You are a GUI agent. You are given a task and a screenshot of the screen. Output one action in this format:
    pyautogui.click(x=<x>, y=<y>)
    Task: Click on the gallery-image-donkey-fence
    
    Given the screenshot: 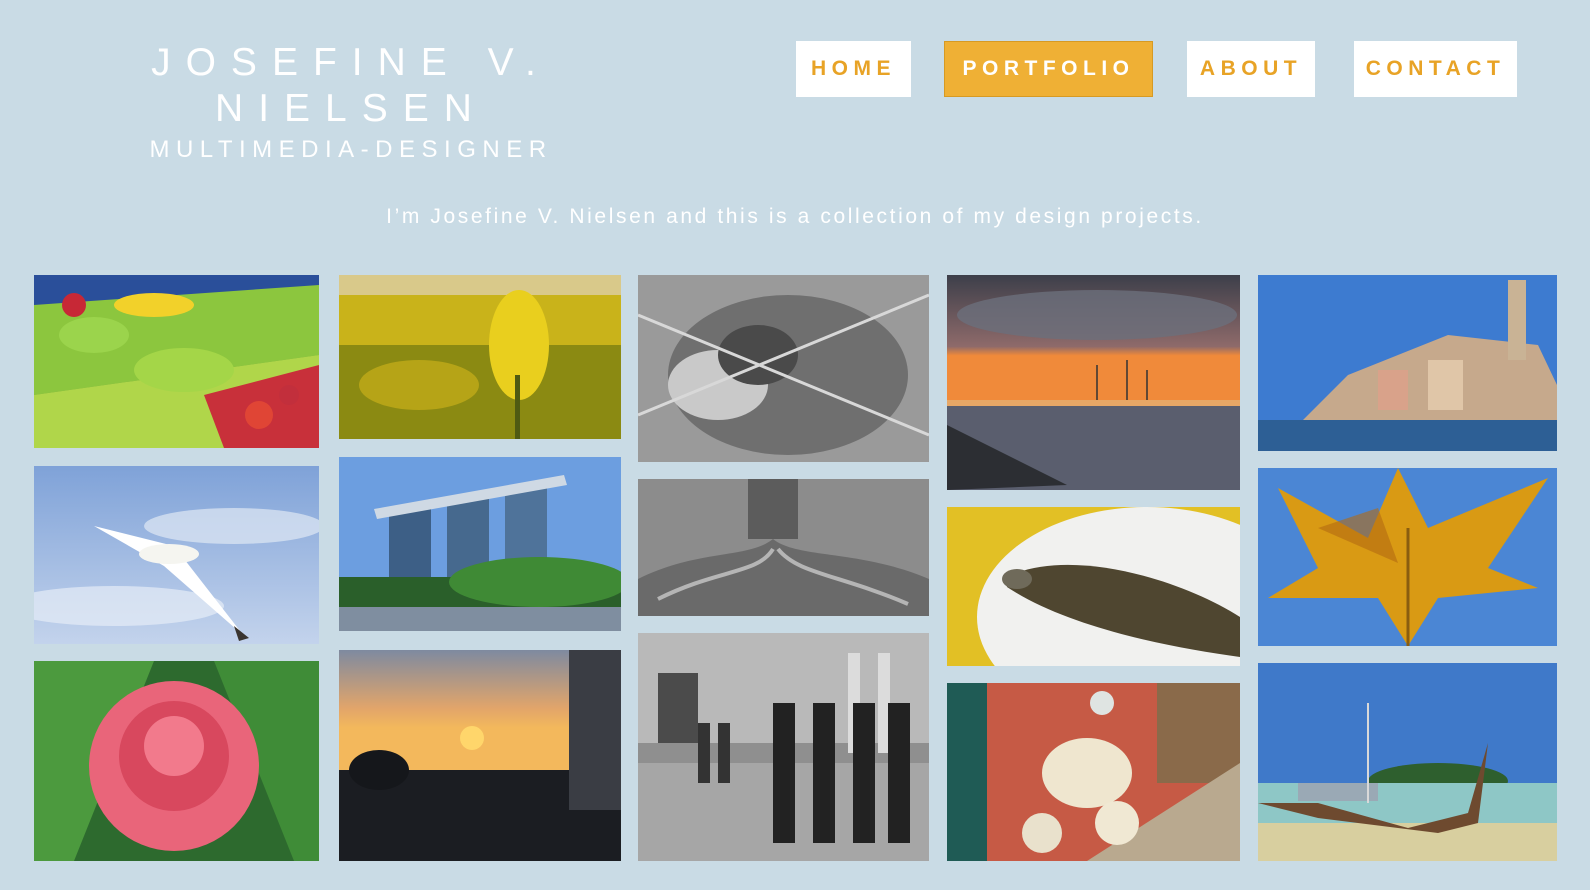 What is the action you would take?
    pyautogui.click(x=783, y=368)
    